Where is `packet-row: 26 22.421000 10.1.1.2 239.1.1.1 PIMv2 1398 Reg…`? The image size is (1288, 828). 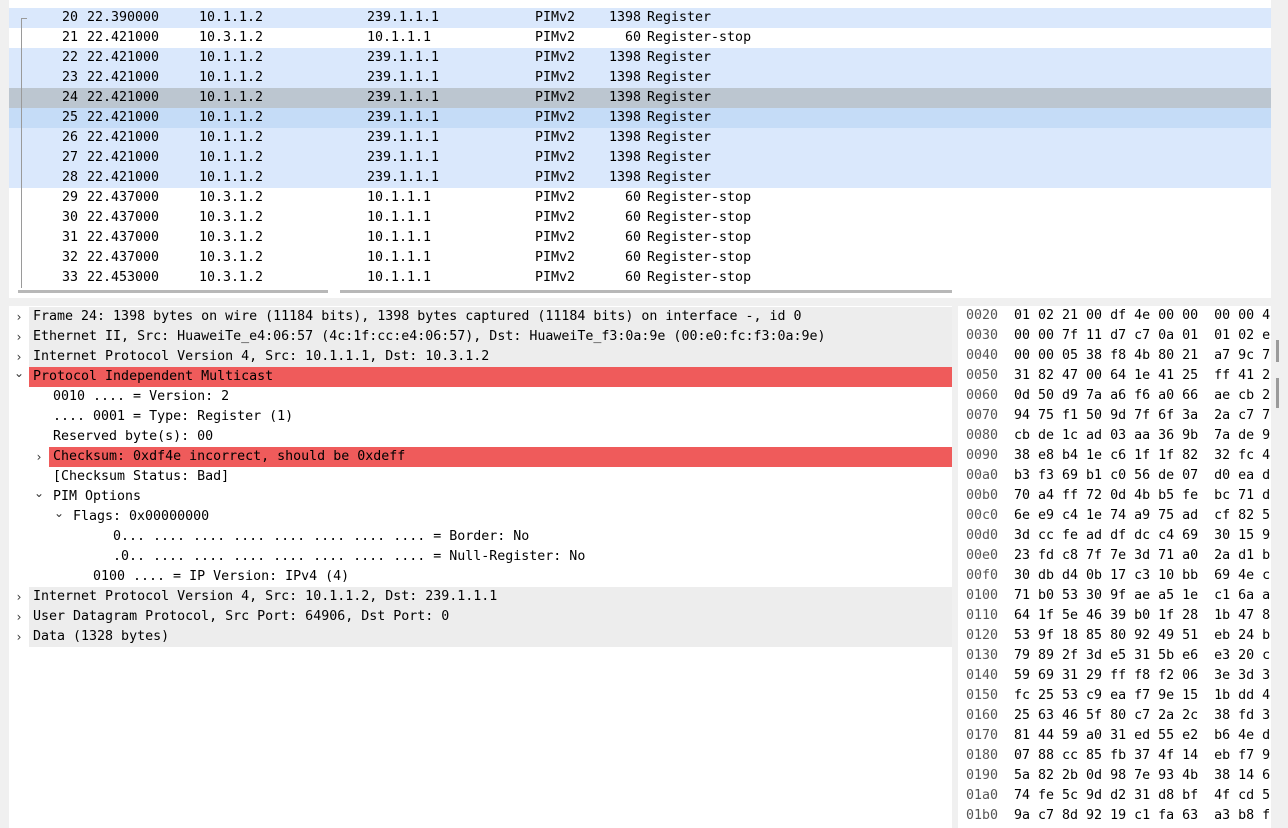
packet-row: 26 22.421000 10.1.1.2 239.1.1.1 PIMv2 1398 Reg… is located at coordinates (640, 138).